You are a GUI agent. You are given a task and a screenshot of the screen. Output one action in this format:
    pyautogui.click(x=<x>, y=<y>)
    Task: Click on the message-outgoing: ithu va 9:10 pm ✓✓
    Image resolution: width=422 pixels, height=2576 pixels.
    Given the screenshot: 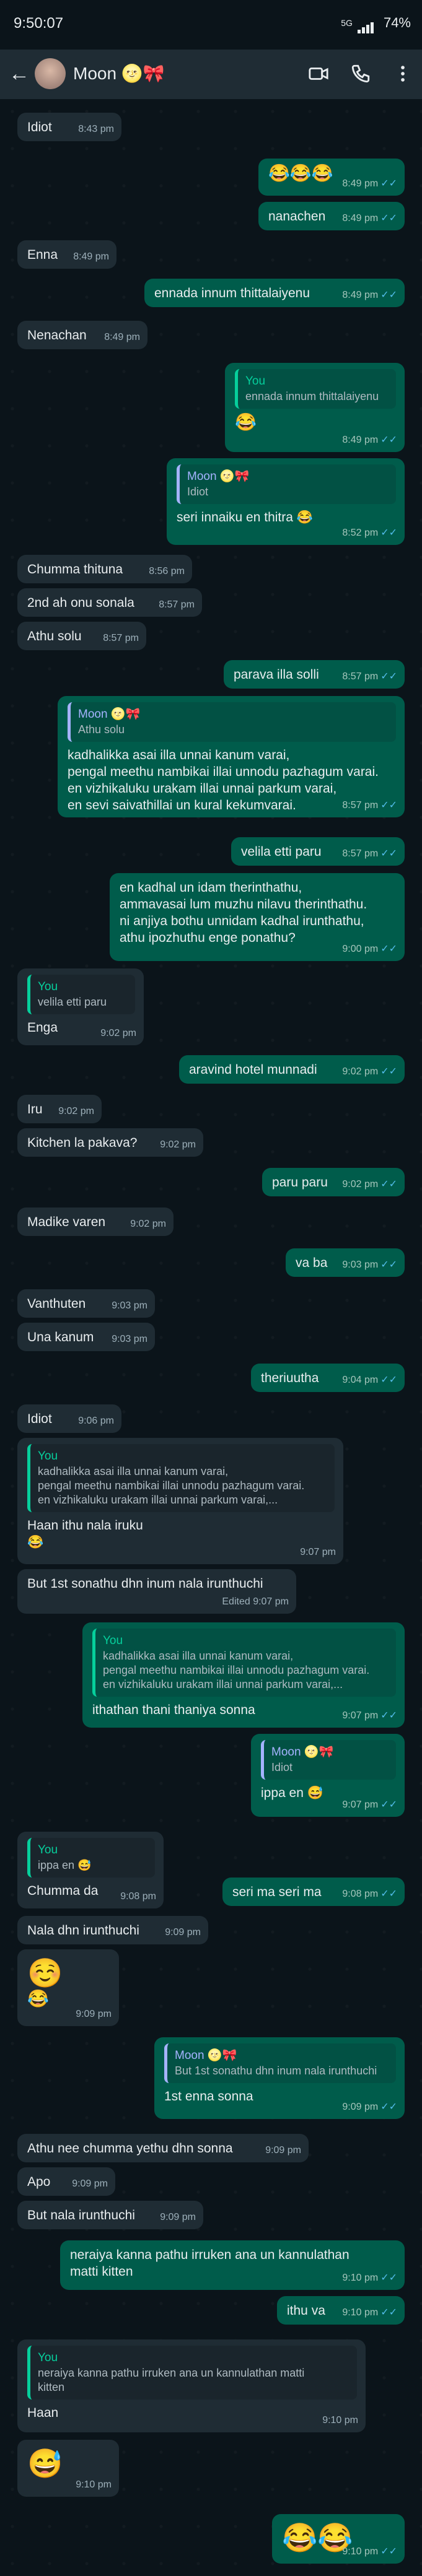 What is the action you would take?
    pyautogui.click(x=341, y=2310)
    